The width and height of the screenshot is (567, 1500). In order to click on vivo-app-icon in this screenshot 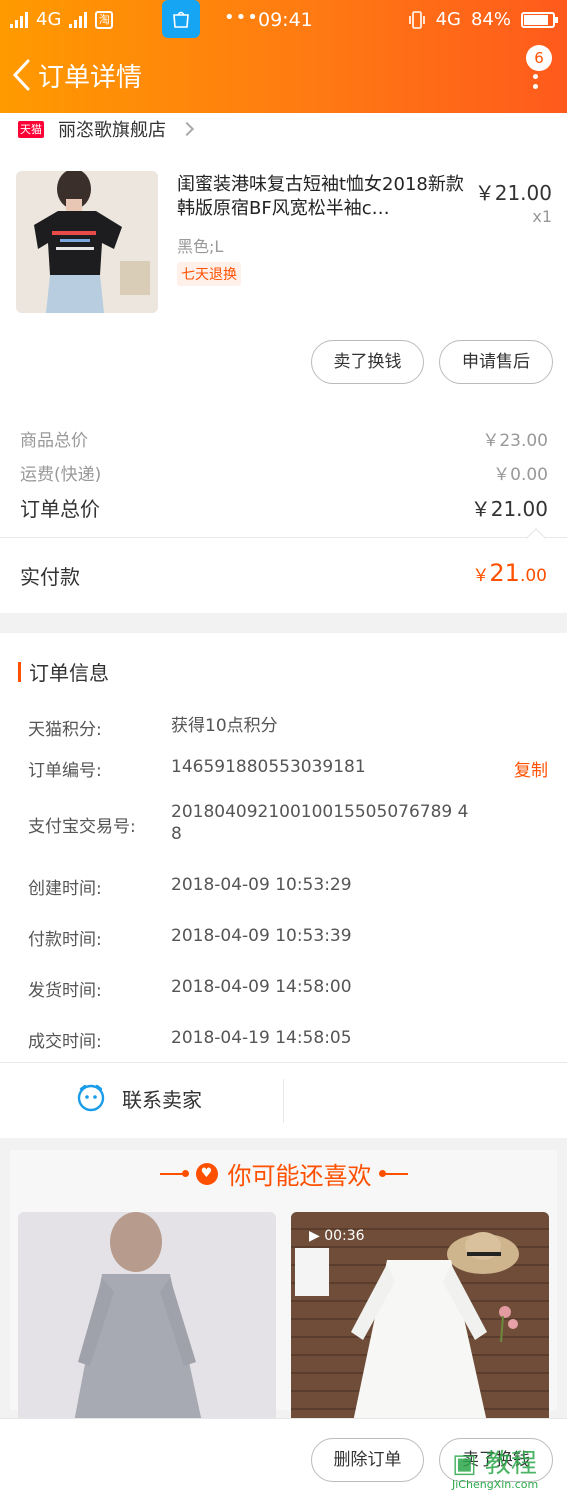, I will do `click(181, 19)`.